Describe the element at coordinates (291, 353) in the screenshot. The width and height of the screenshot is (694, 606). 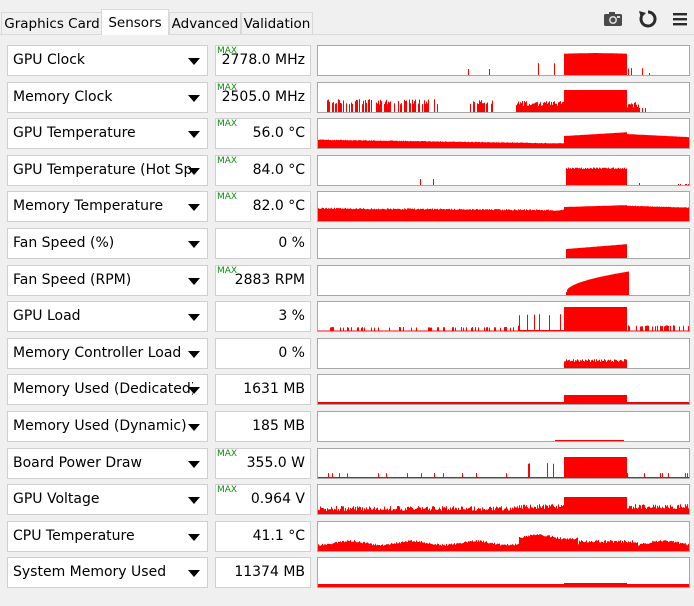
I see `sensor-value: 0 %` at that location.